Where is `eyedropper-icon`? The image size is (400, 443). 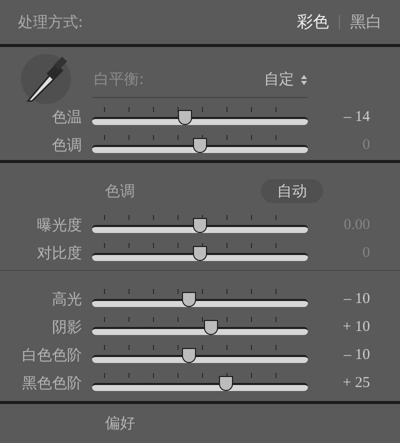
eyedropper-icon is located at coordinates (46, 79).